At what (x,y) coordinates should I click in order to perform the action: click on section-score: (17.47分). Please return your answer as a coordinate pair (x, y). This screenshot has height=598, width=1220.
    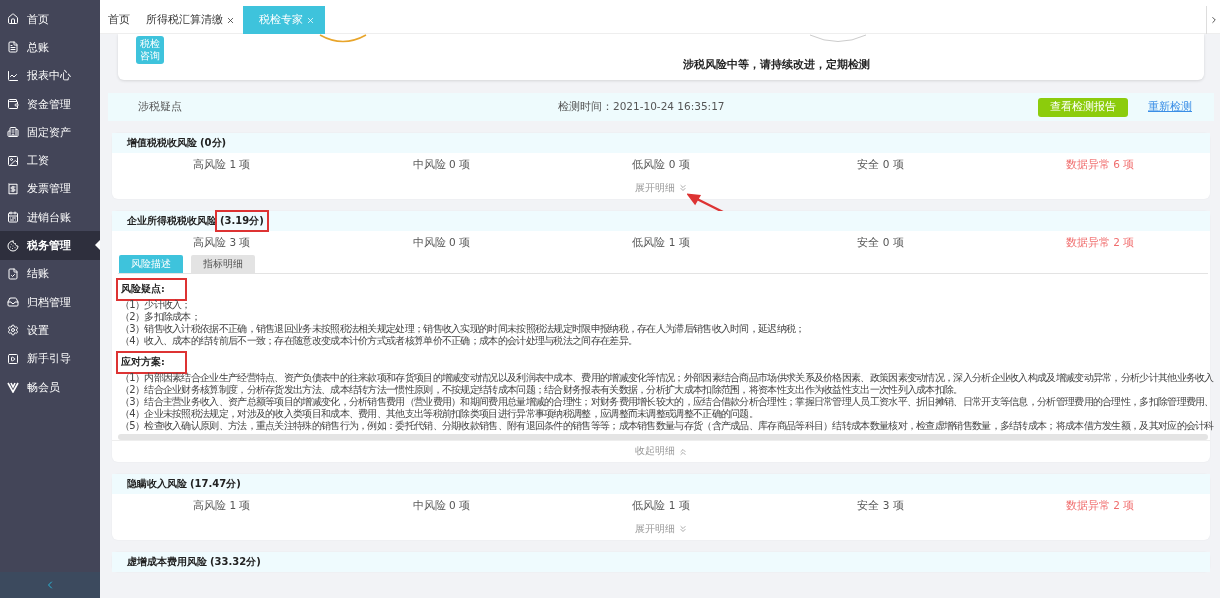
    Looking at the image, I should click on (215, 484).